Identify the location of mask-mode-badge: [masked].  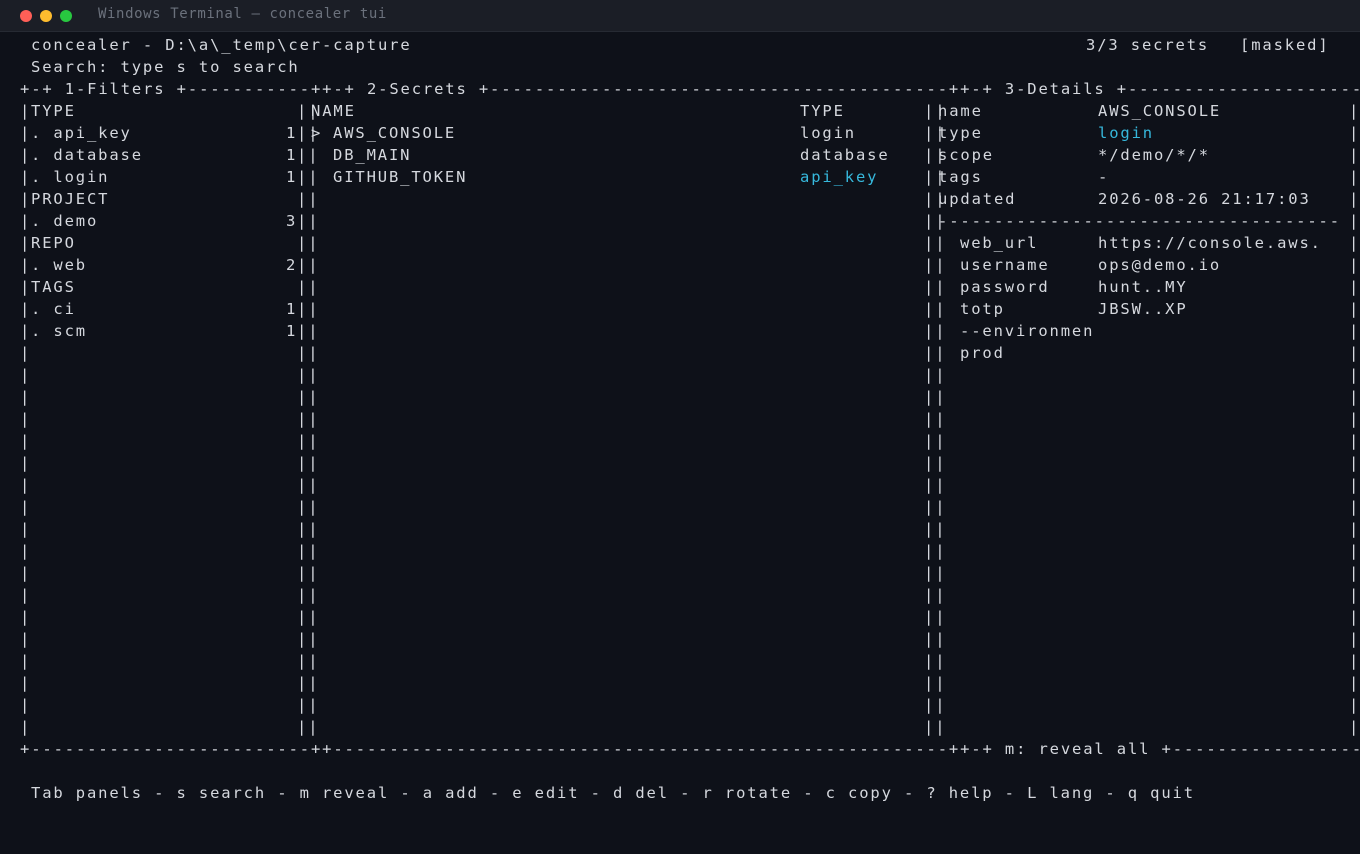
(1285, 45).